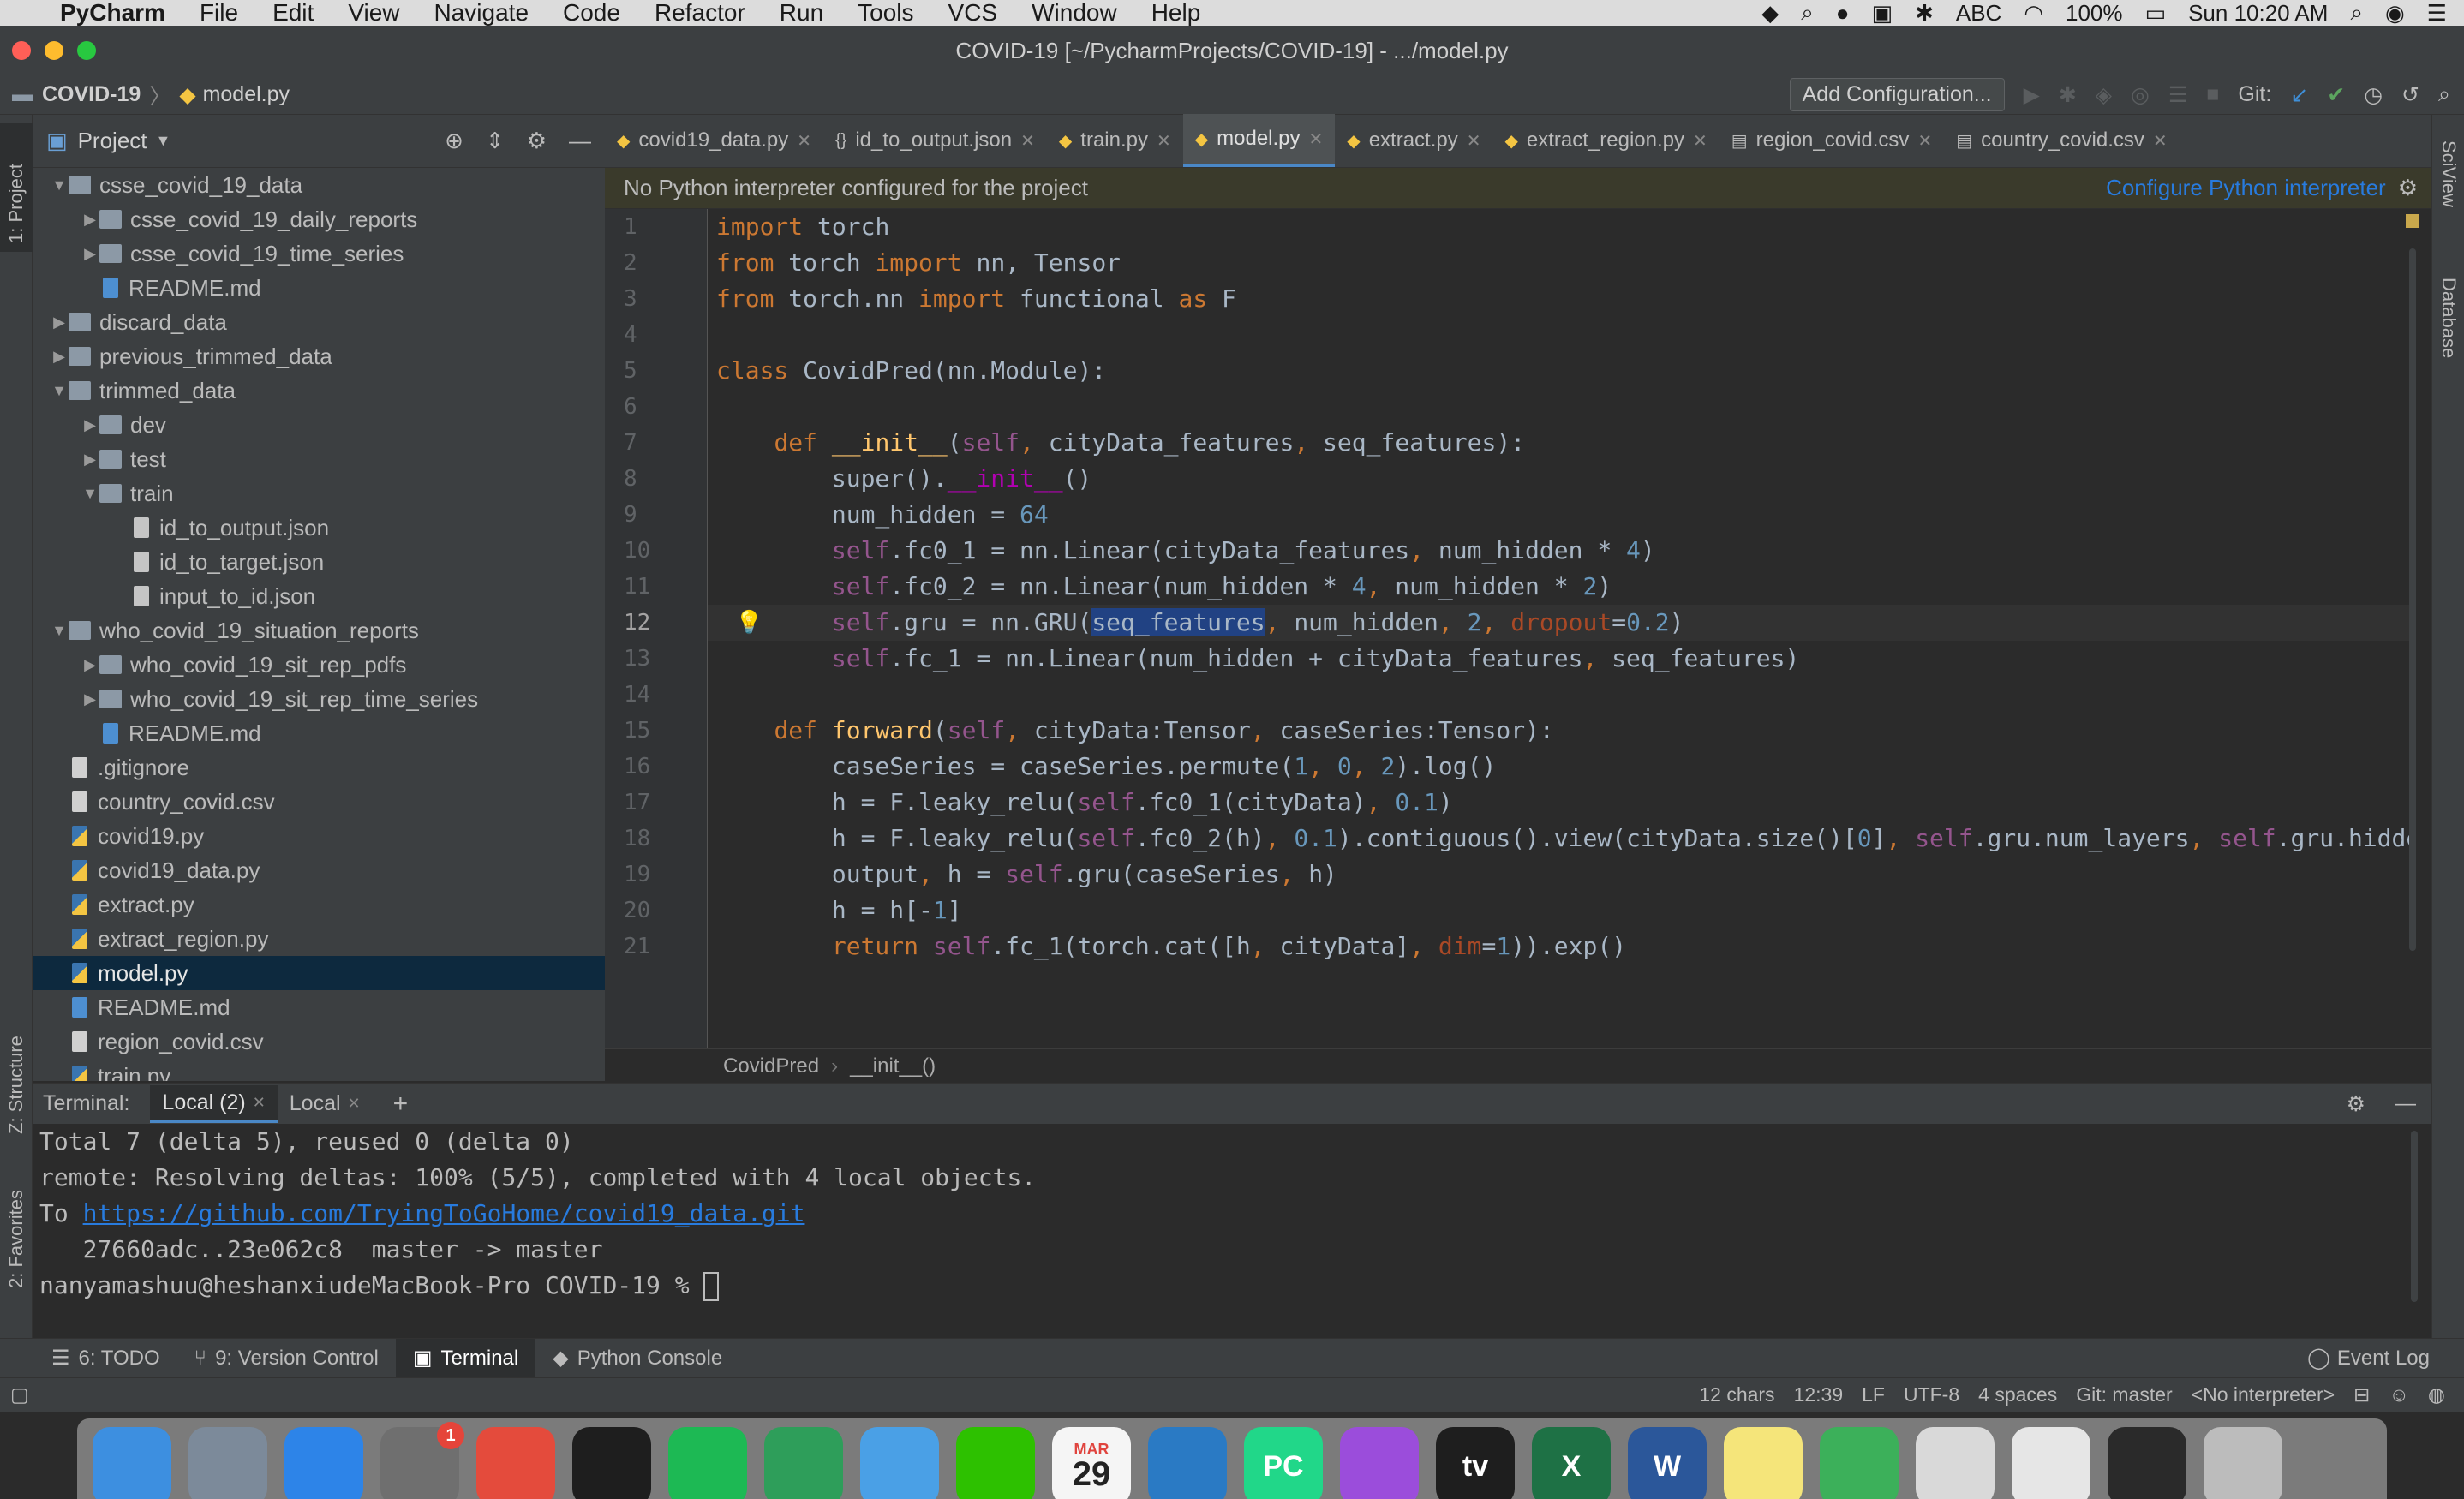 This screenshot has height=1499, width=2464. What do you see at coordinates (2414, 1216) in the screenshot?
I see `terminal-scrollbar` at bounding box center [2414, 1216].